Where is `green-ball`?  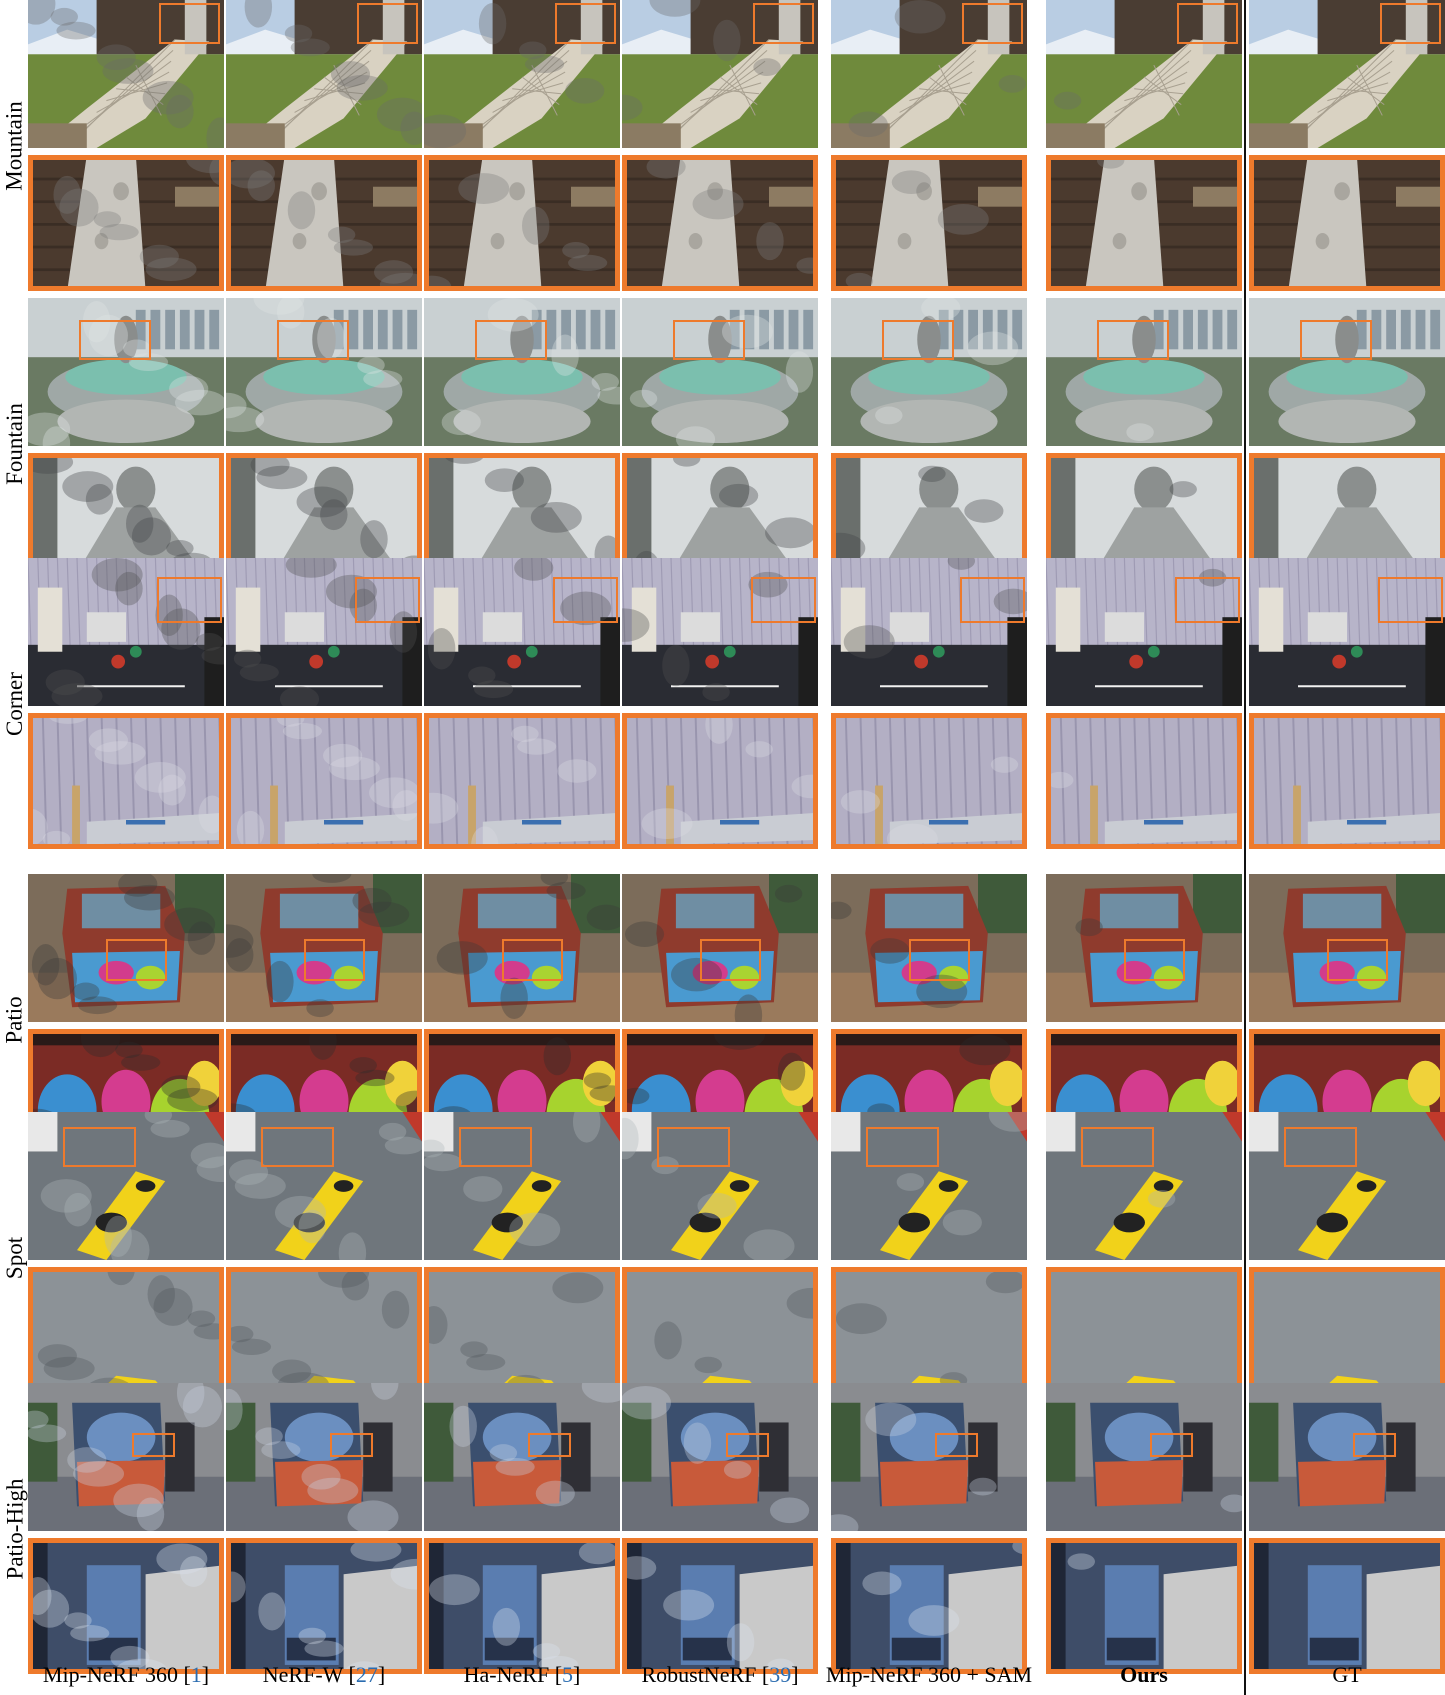 green-ball is located at coordinates (729, 651).